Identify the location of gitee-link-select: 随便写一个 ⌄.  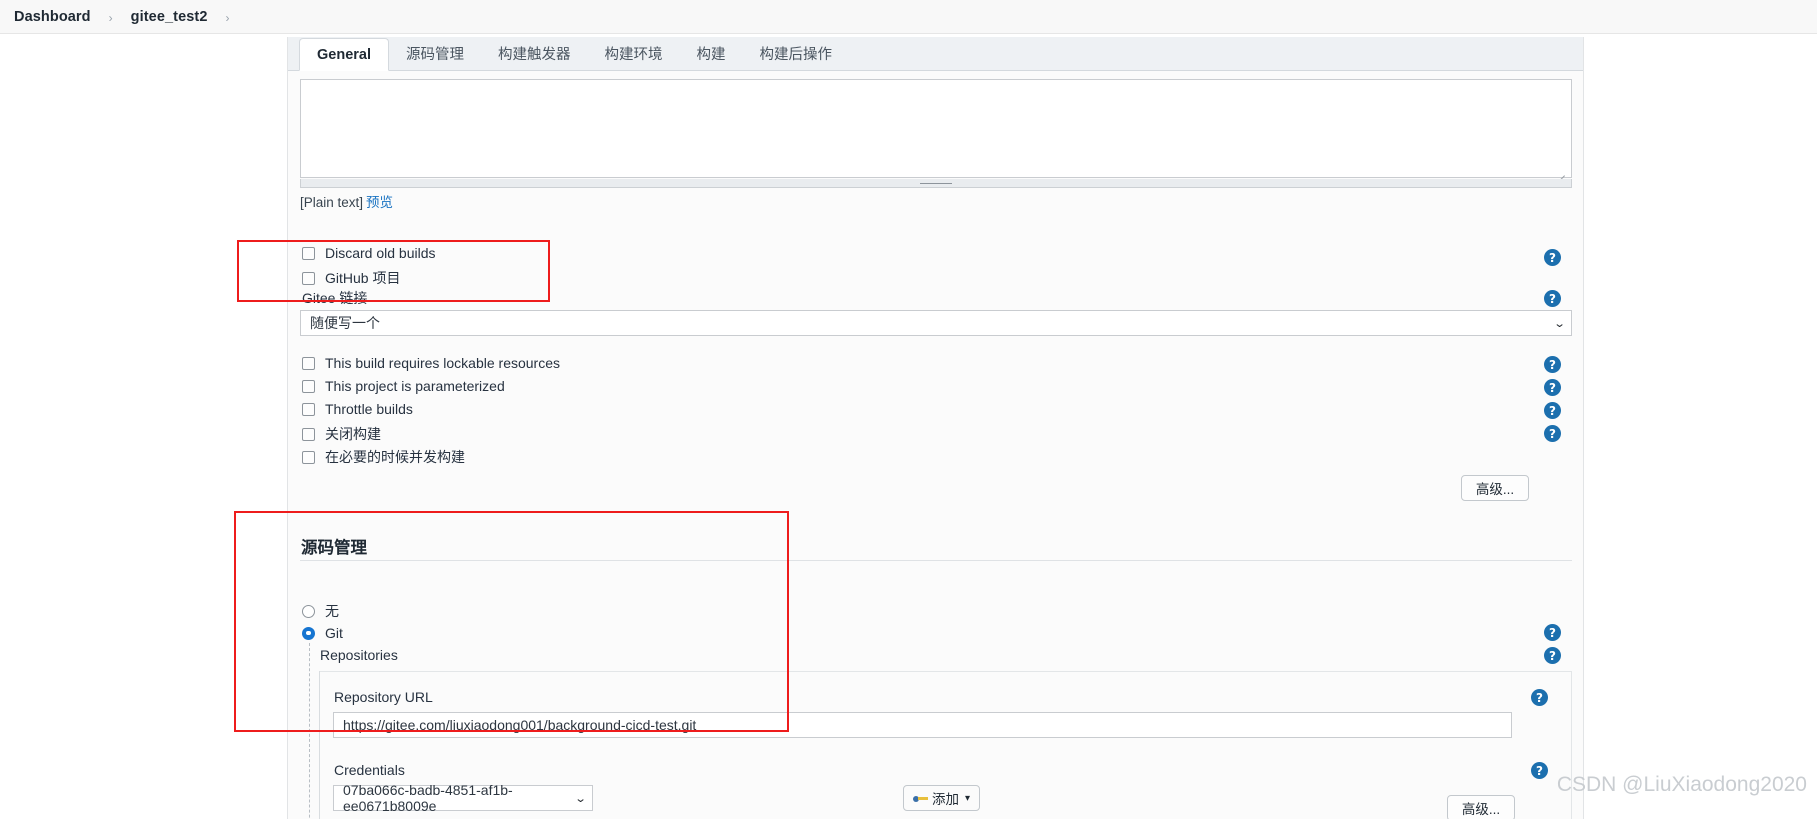
(936, 323).